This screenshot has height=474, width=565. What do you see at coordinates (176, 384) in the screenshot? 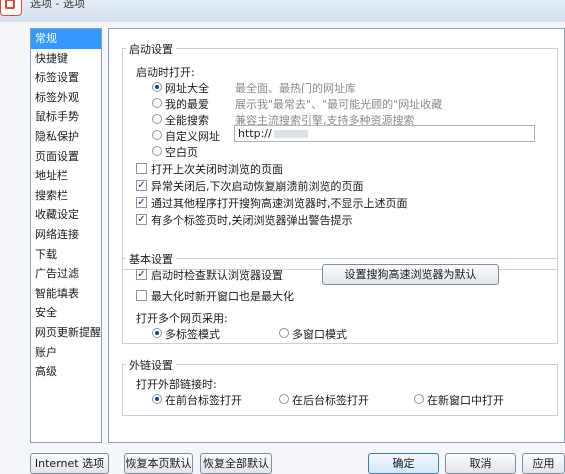
I see `links-open-label: 打开外部链接时:` at bounding box center [176, 384].